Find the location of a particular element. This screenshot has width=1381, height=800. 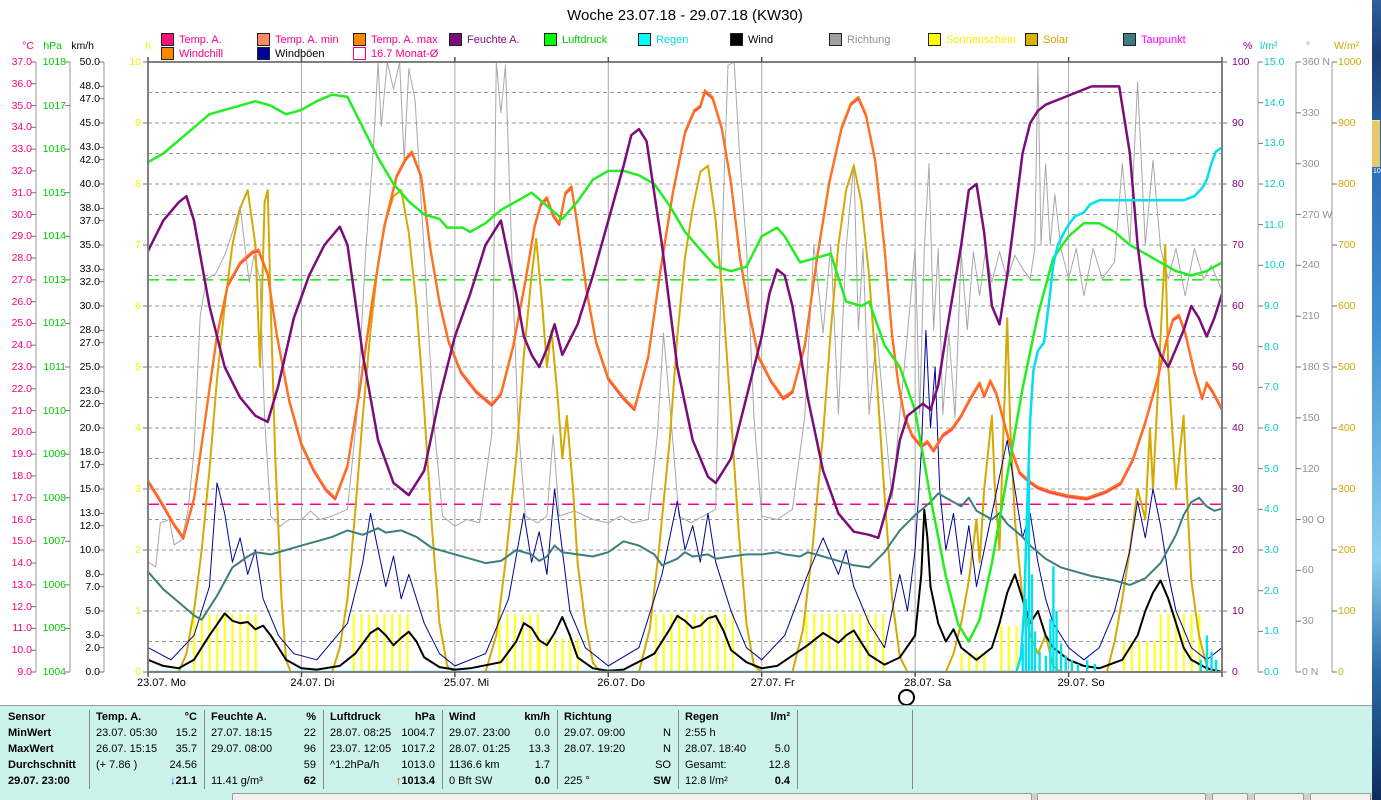

axis-tick-label-sun: 5 is located at coordinates (138, 367).